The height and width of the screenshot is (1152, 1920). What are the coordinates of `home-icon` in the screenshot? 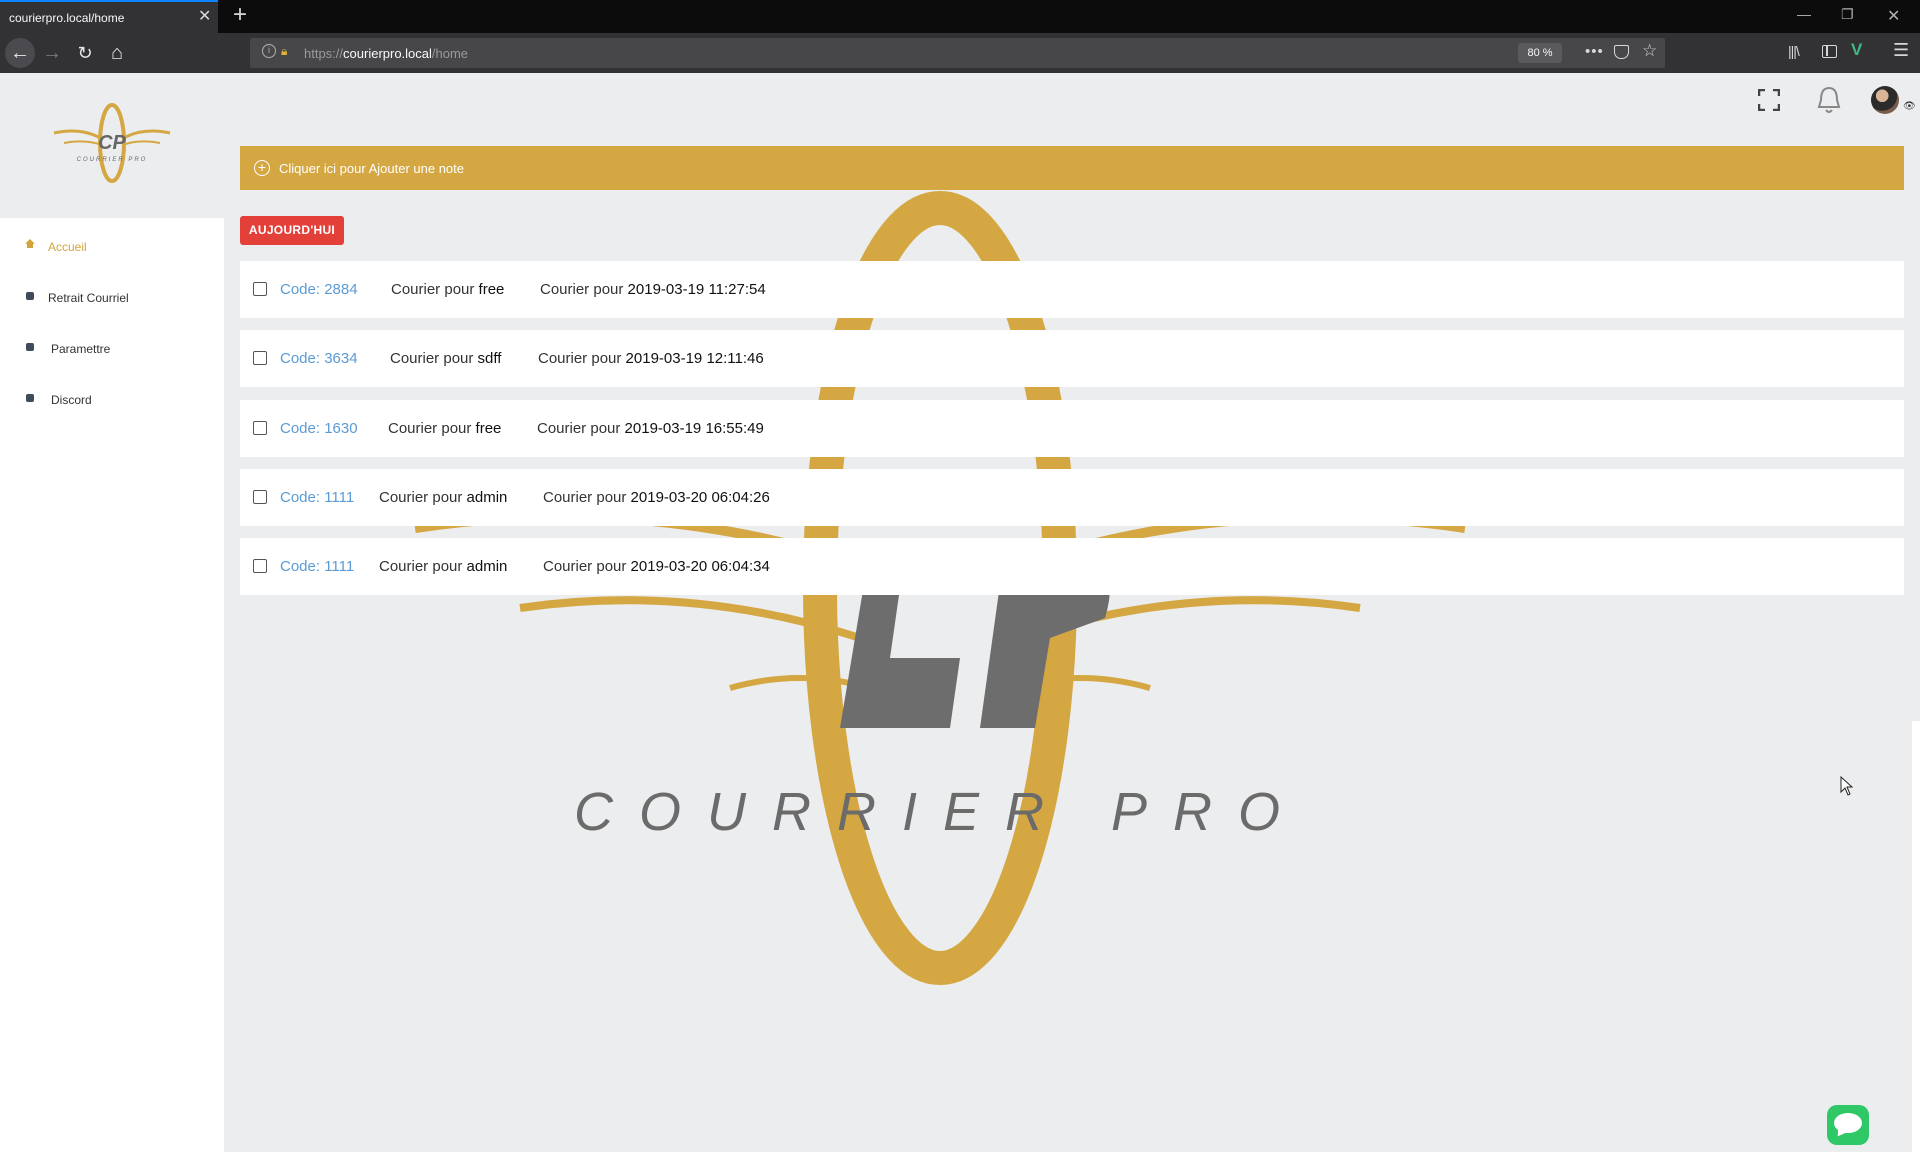 It's located at (30, 243).